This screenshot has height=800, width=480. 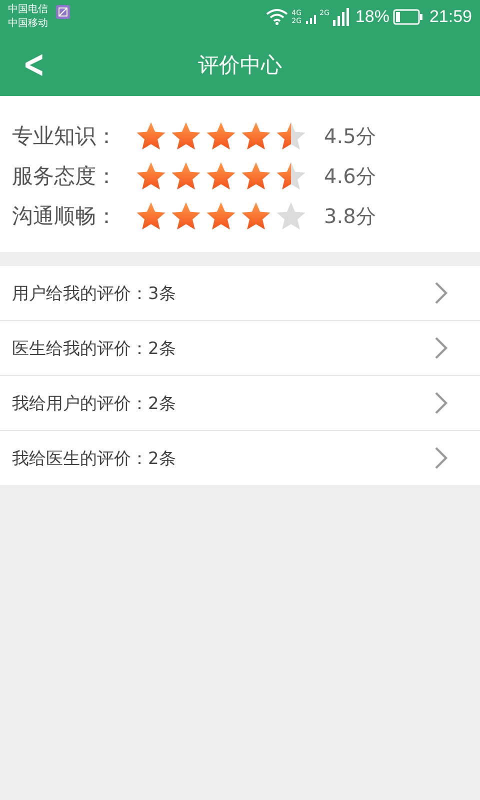 What do you see at coordinates (350, 216) in the screenshot?
I see `rating-score: 3.8分` at bounding box center [350, 216].